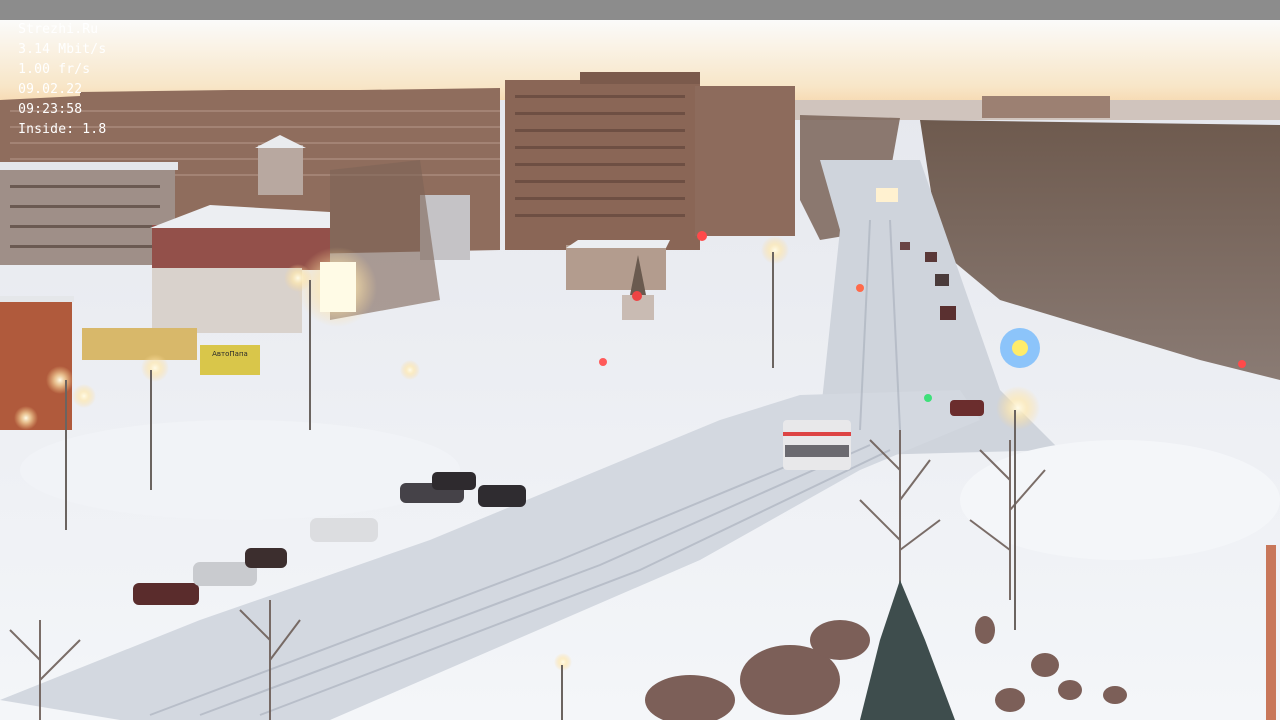 The image size is (1280, 720). Describe the element at coordinates (58, 29) in the screenshot. I see `site-name: Strezhi.Ru` at that location.